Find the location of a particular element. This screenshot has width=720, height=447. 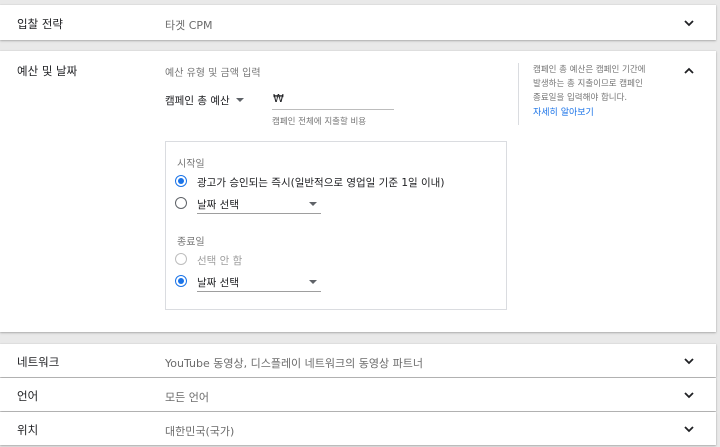

side-help-line-1: 캠페인 총 예산은 캠페인 기간에 is located at coordinates (589, 70).